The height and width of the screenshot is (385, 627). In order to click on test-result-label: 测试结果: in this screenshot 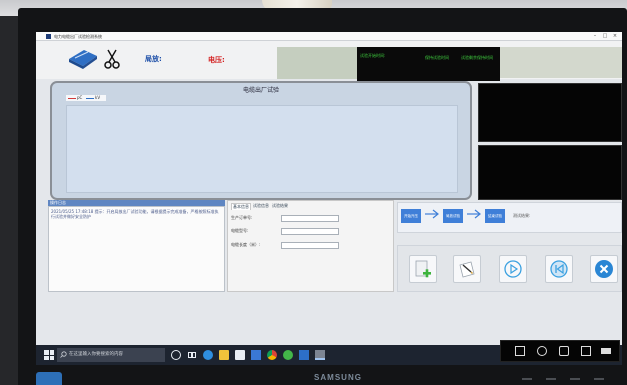, I will do `click(522, 215)`.